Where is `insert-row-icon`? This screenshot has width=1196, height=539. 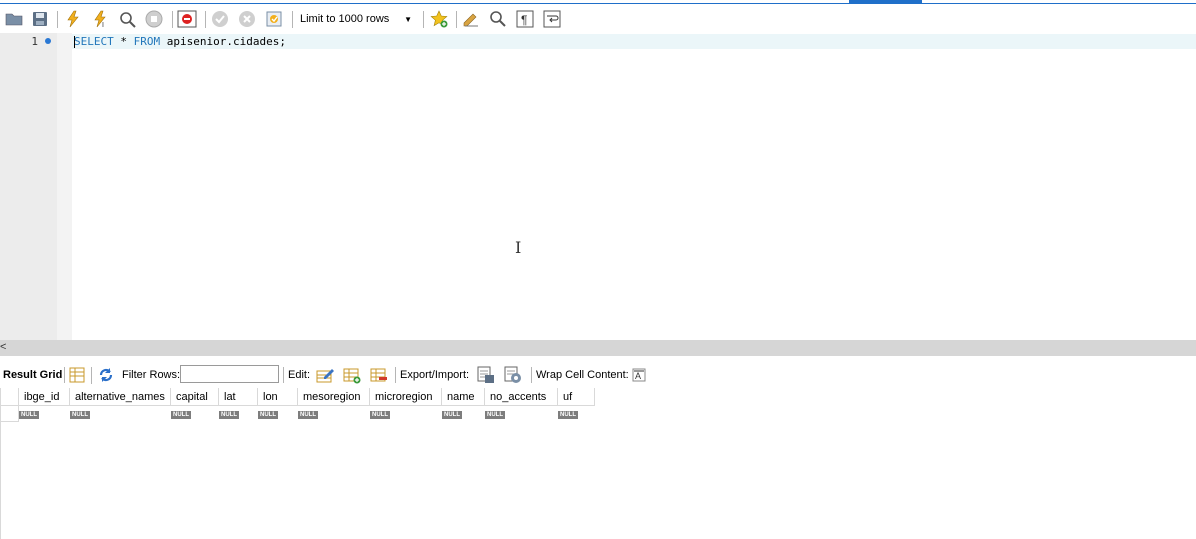
insert-row-icon is located at coordinates (352, 375).